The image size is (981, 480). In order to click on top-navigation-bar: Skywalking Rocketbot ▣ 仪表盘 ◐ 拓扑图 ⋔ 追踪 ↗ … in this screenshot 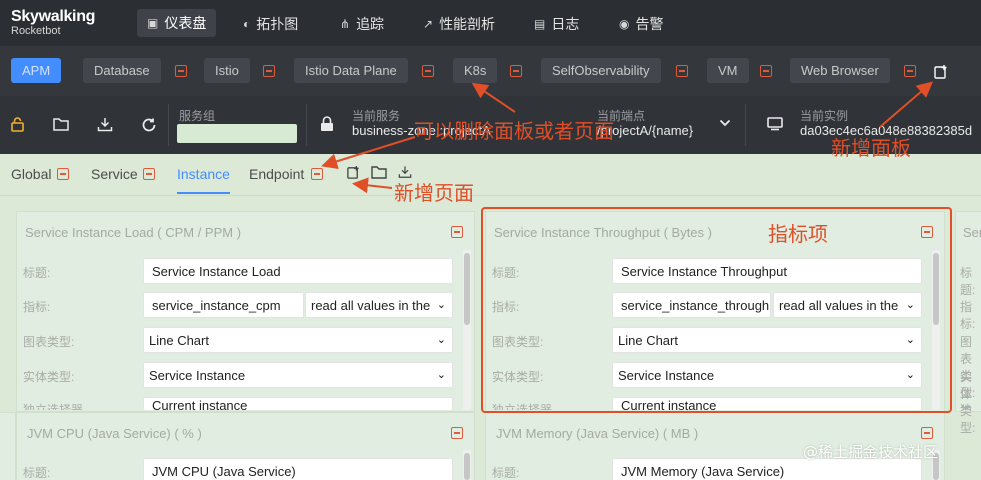, I will do `click(490, 23)`.